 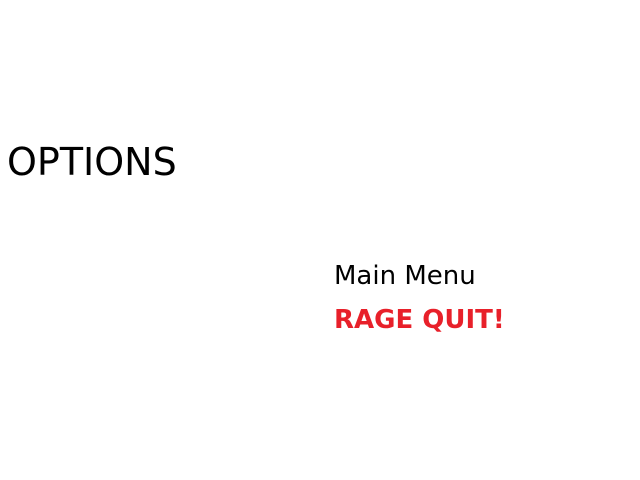 I want to click on options-menu: Main Menu RAGE QUIT!, so click(x=419, y=298).